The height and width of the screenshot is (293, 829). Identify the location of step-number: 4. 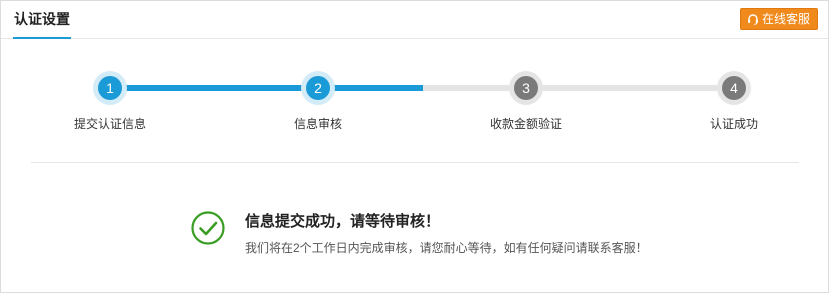
(734, 88).